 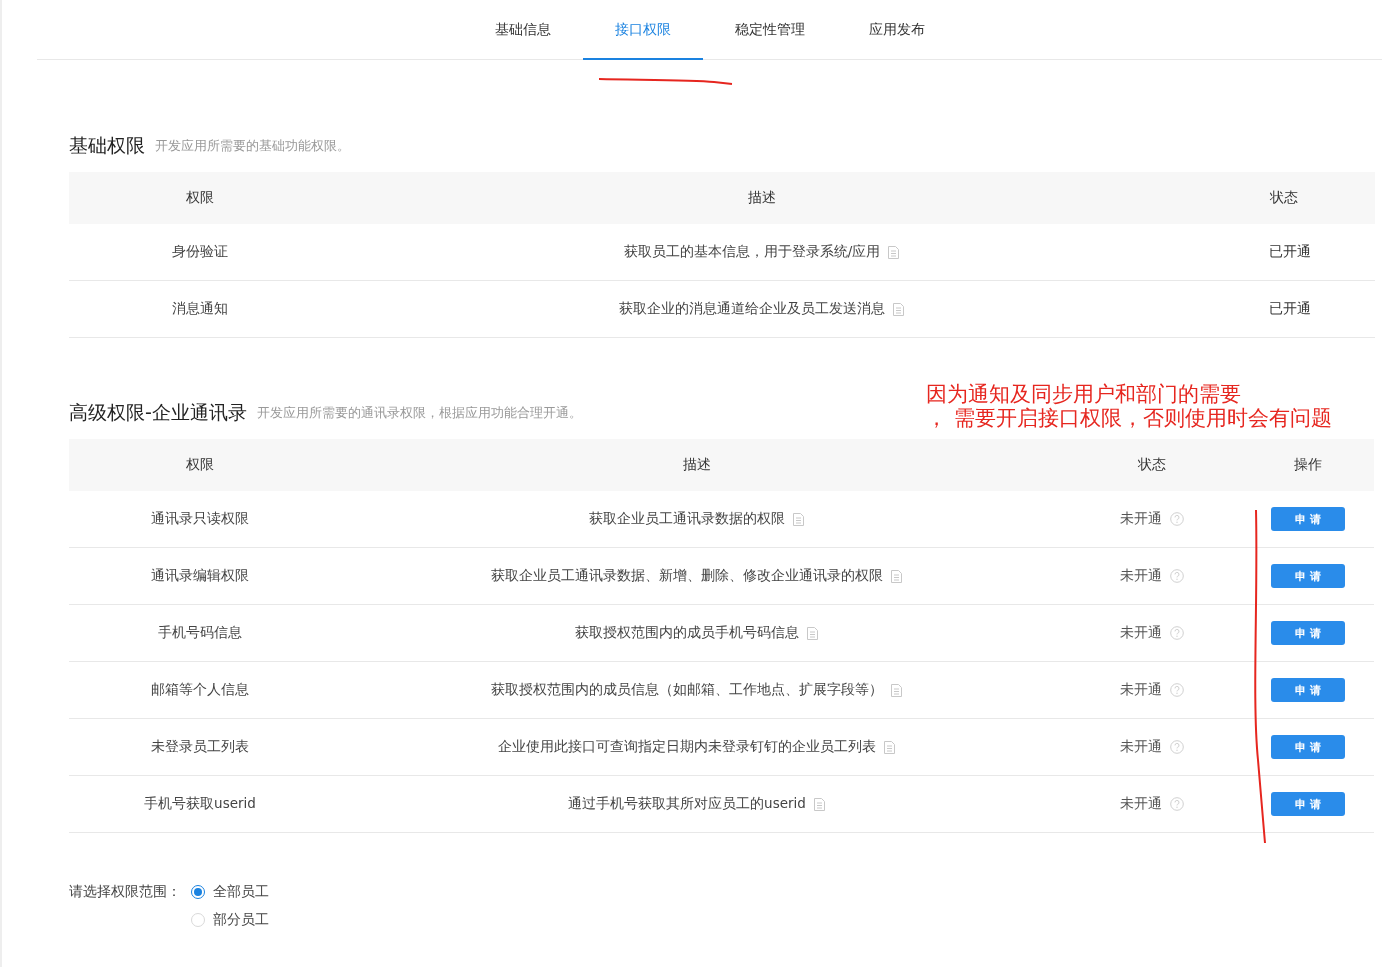 I want to click on permission-name: 通讯录编辑权限, so click(x=200, y=576).